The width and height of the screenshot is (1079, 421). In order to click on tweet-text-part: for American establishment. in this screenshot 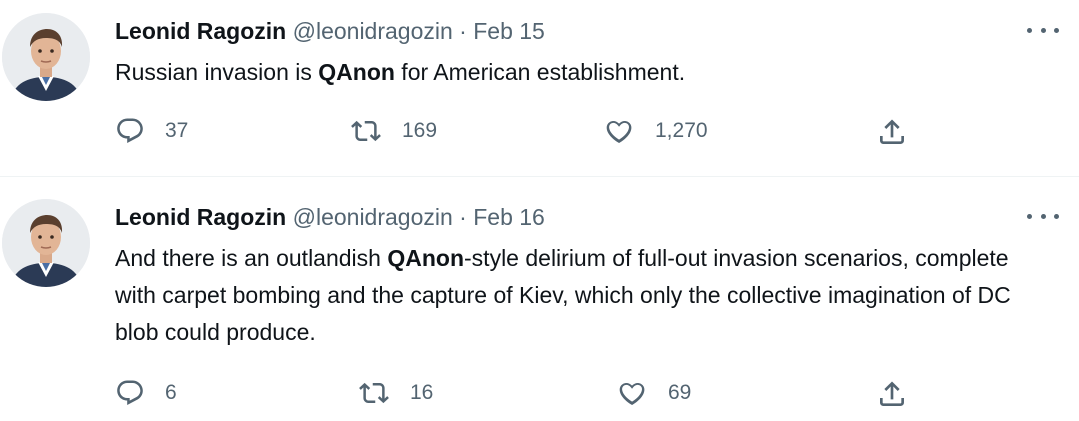, I will do `click(540, 72)`.